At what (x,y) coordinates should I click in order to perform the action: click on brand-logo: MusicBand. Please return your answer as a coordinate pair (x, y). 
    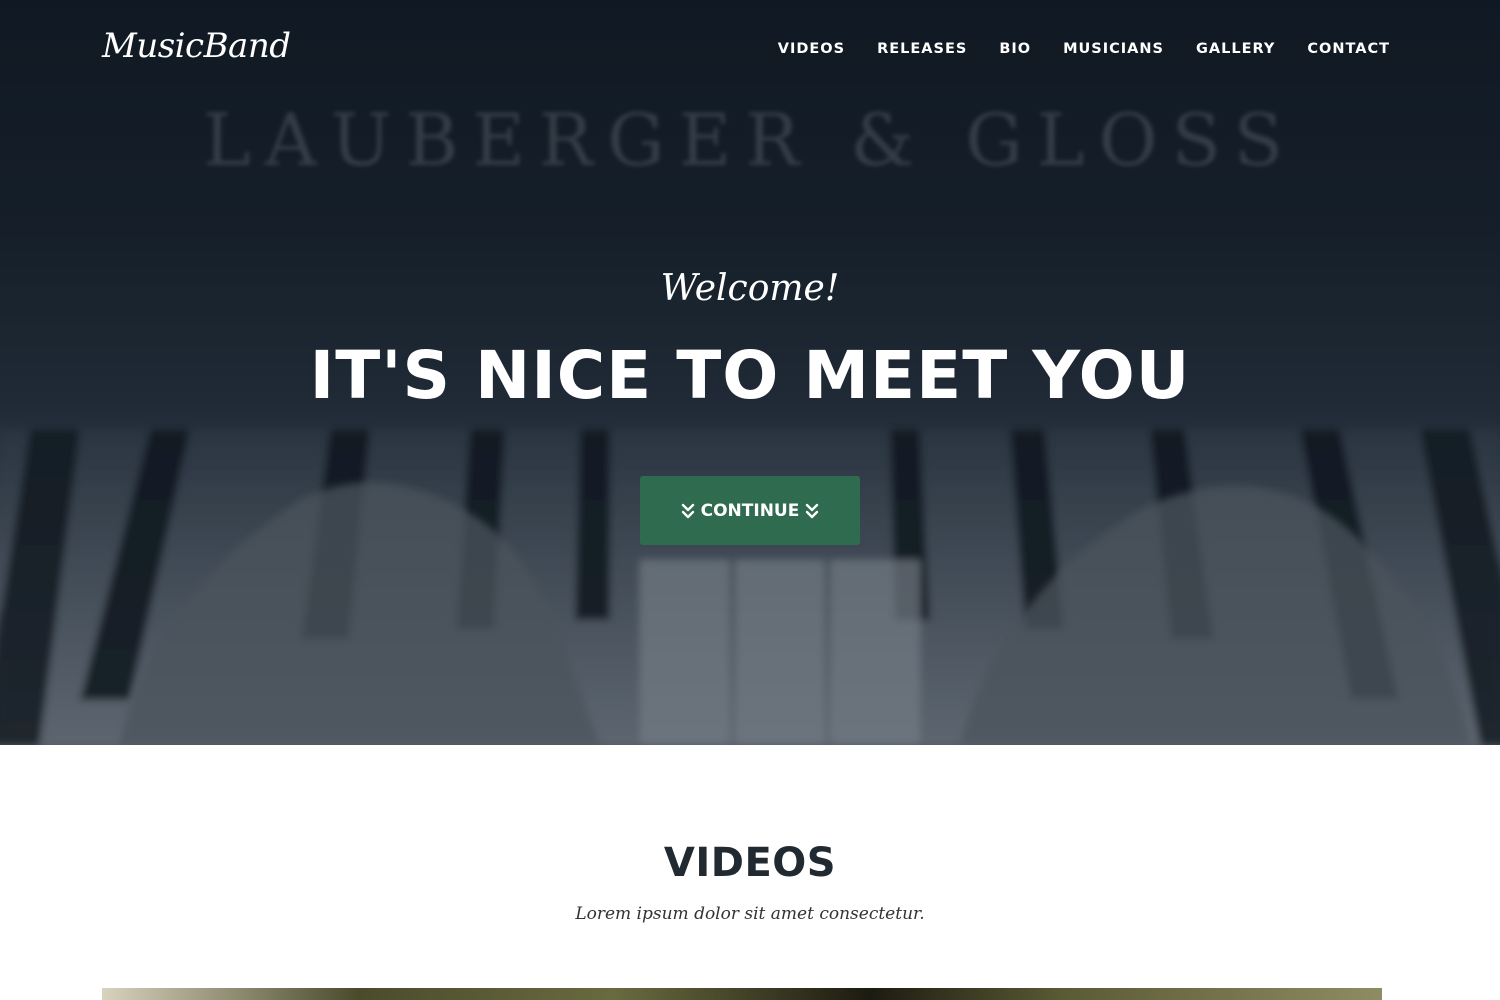
    Looking at the image, I should click on (196, 46).